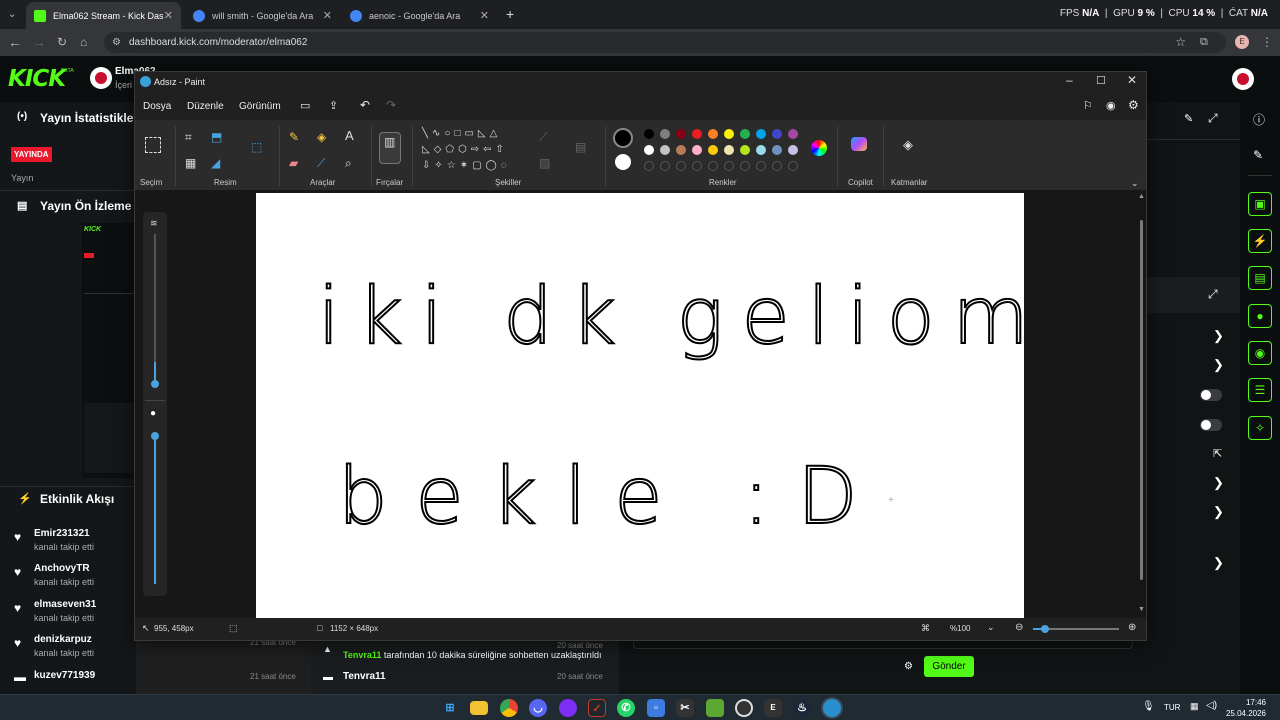 The height and width of the screenshot is (720, 1280). I want to click on info-icon: ⓘ, so click(1259, 119).